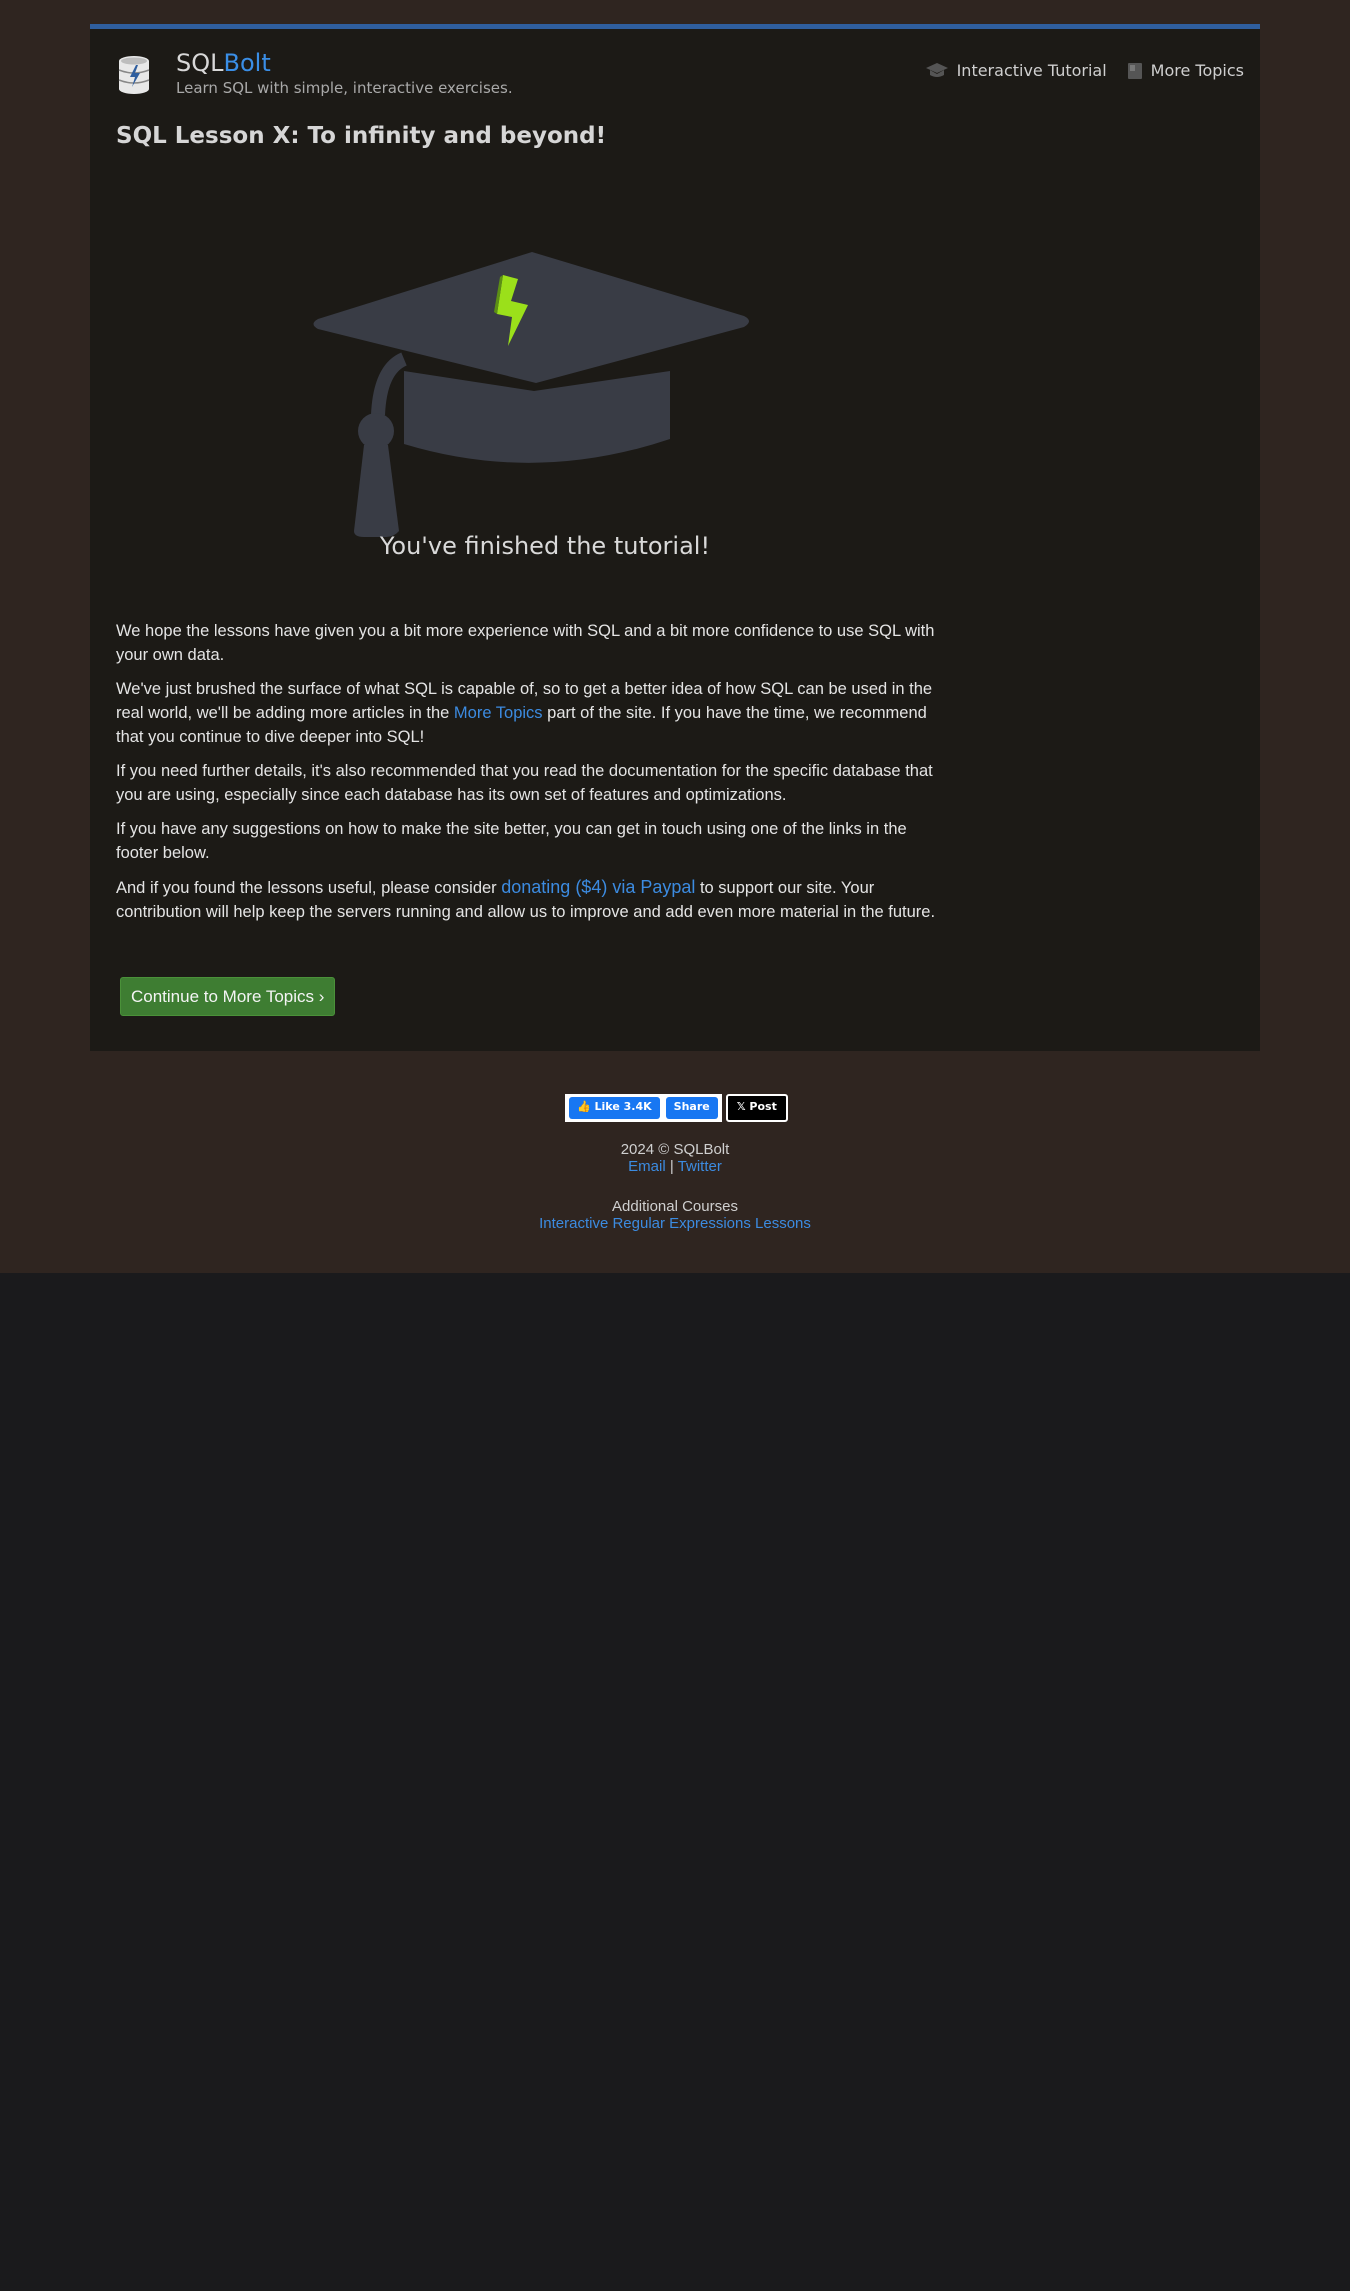  What do you see at coordinates (223, 63) in the screenshot?
I see `brand-name: SQLBolt` at bounding box center [223, 63].